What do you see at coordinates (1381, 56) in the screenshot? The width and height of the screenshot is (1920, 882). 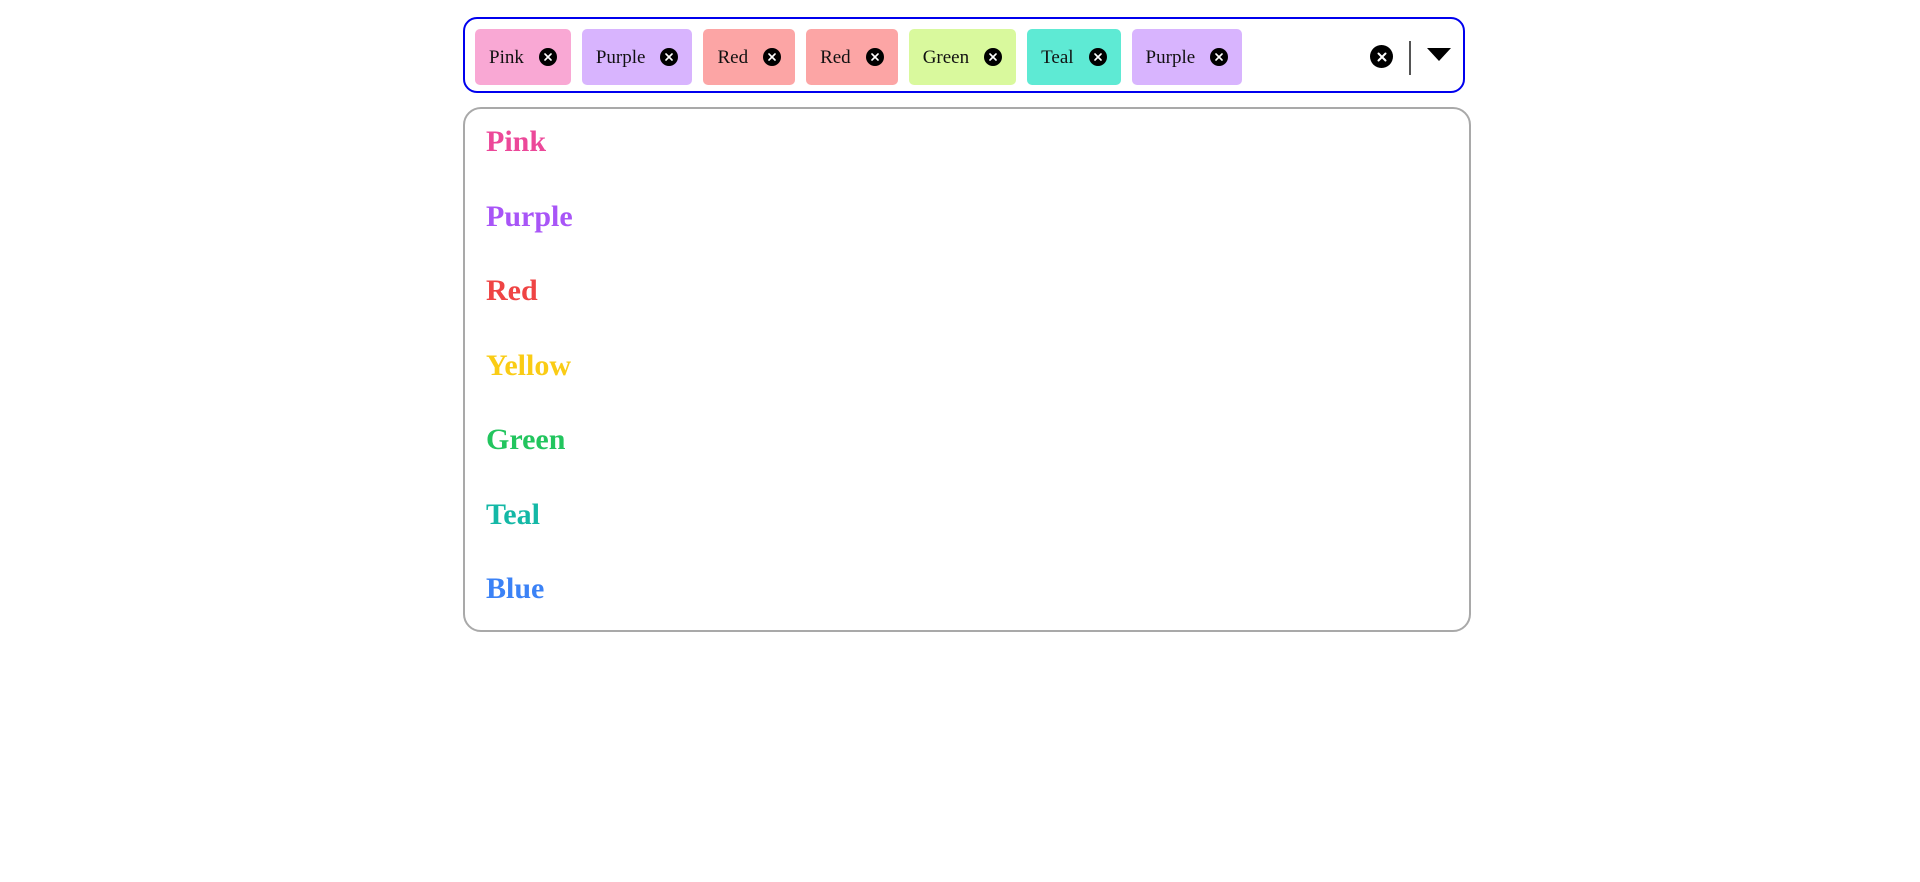 I see `clear-all-icon` at bounding box center [1381, 56].